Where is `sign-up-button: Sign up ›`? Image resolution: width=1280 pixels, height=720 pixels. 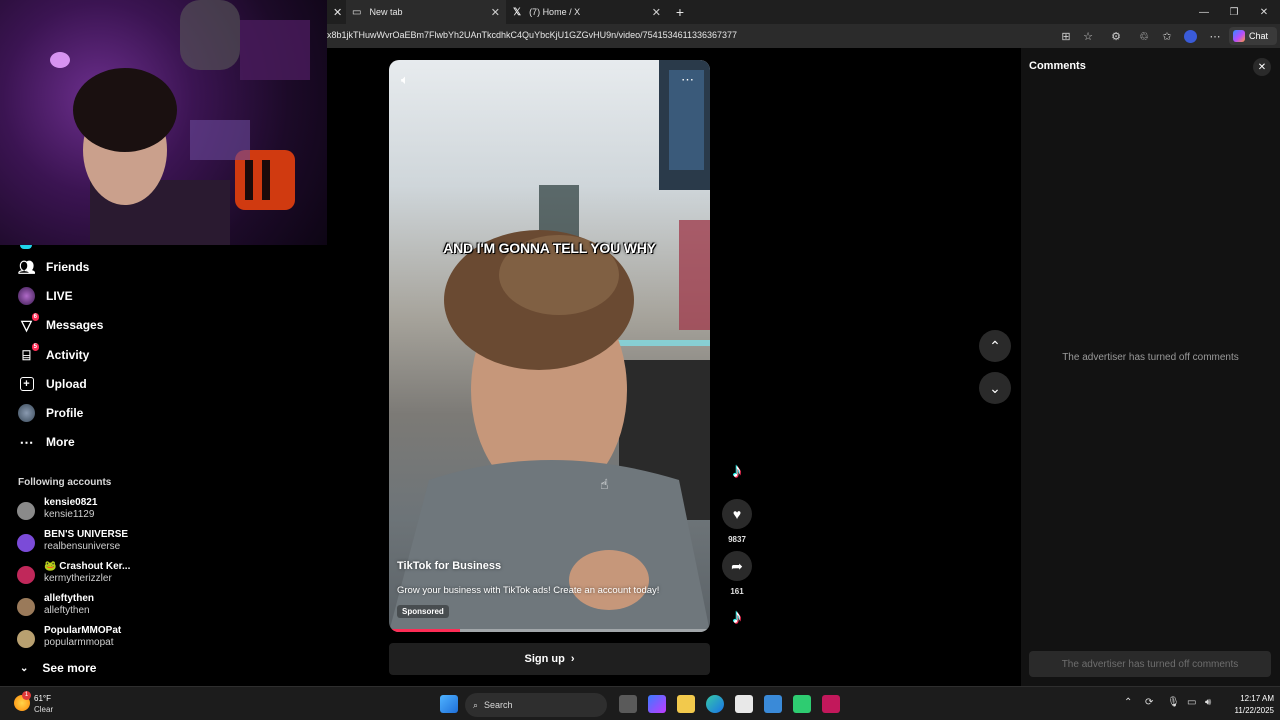 sign-up-button: Sign up › is located at coordinates (549, 659).